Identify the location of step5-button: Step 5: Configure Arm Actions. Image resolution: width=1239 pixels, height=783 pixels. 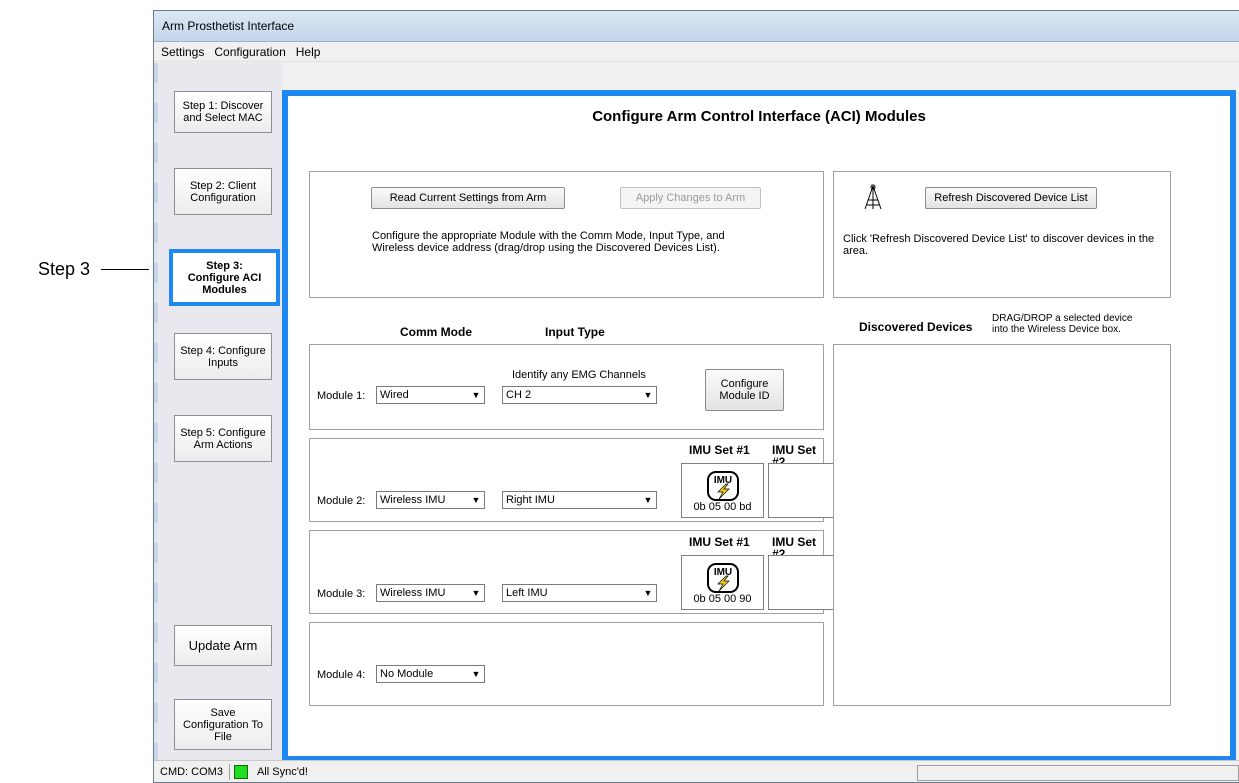
(223, 438).